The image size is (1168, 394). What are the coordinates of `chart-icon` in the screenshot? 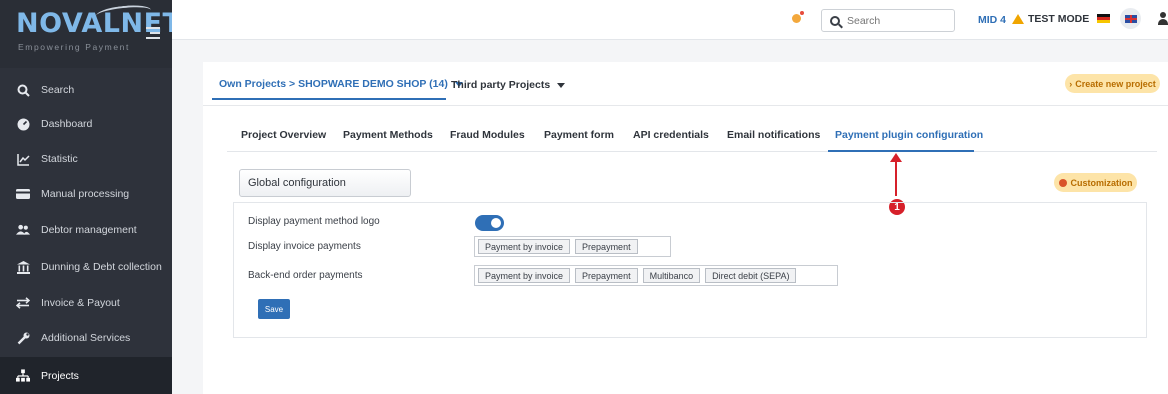 It's located at (23, 159).